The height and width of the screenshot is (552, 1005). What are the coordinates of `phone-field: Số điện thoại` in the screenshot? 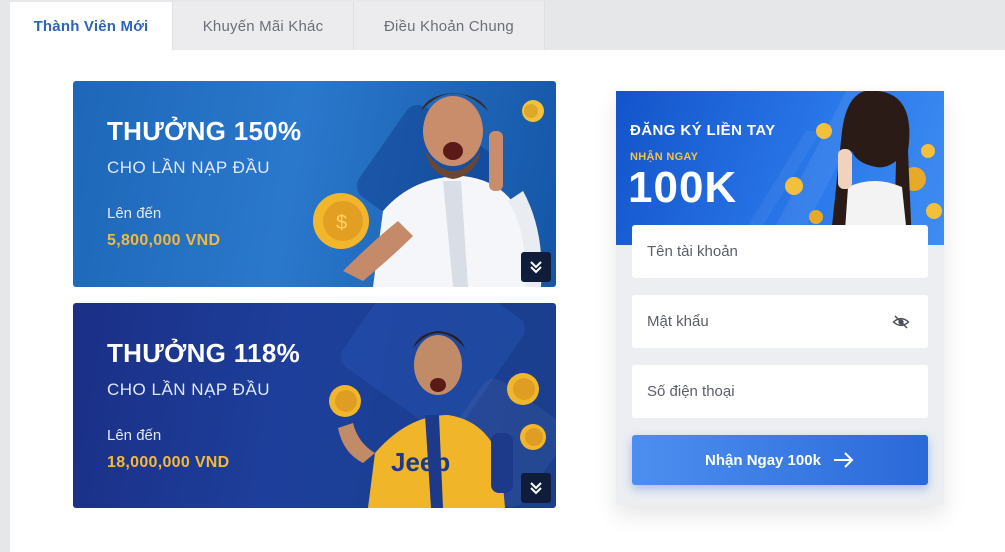 It's located at (780, 391).